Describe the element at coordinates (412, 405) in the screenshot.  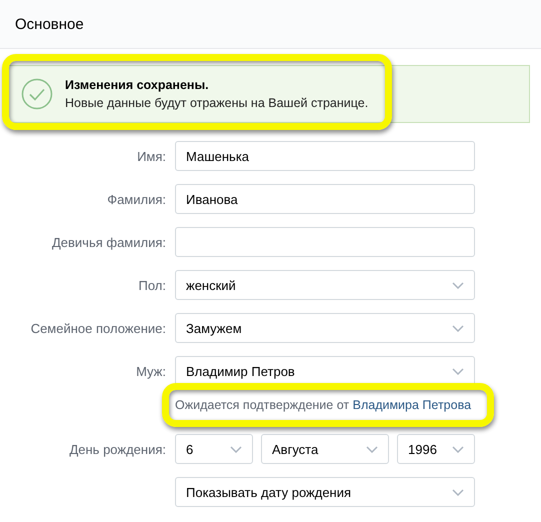
I see `person-link: Владимира Петрова` at that location.